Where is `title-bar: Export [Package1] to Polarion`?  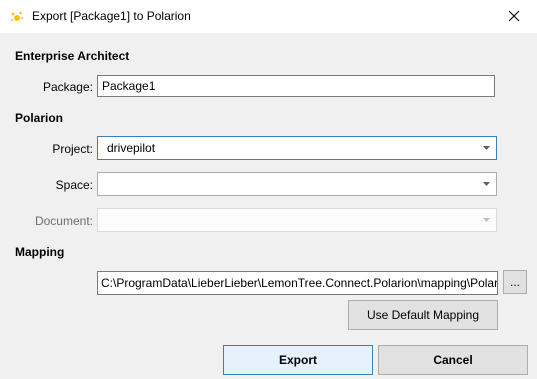
title-bar: Export [Package1] to Polarion is located at coordinates (268, 16).